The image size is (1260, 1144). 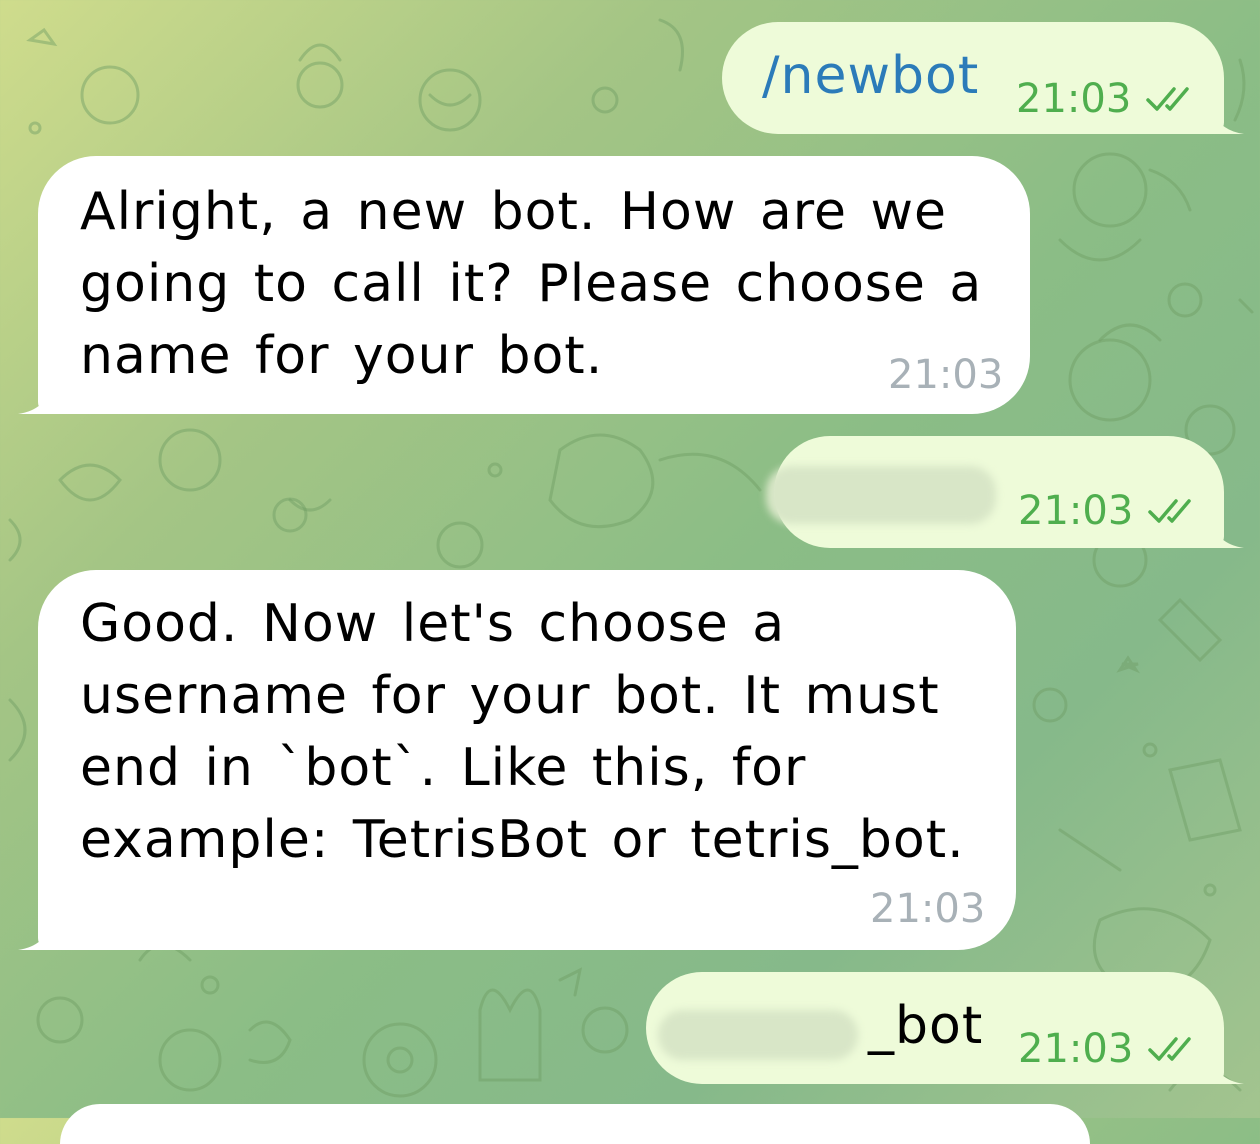 I want to click on message-line: end in `bot`. Like this, for, so click(x=443, y=768).